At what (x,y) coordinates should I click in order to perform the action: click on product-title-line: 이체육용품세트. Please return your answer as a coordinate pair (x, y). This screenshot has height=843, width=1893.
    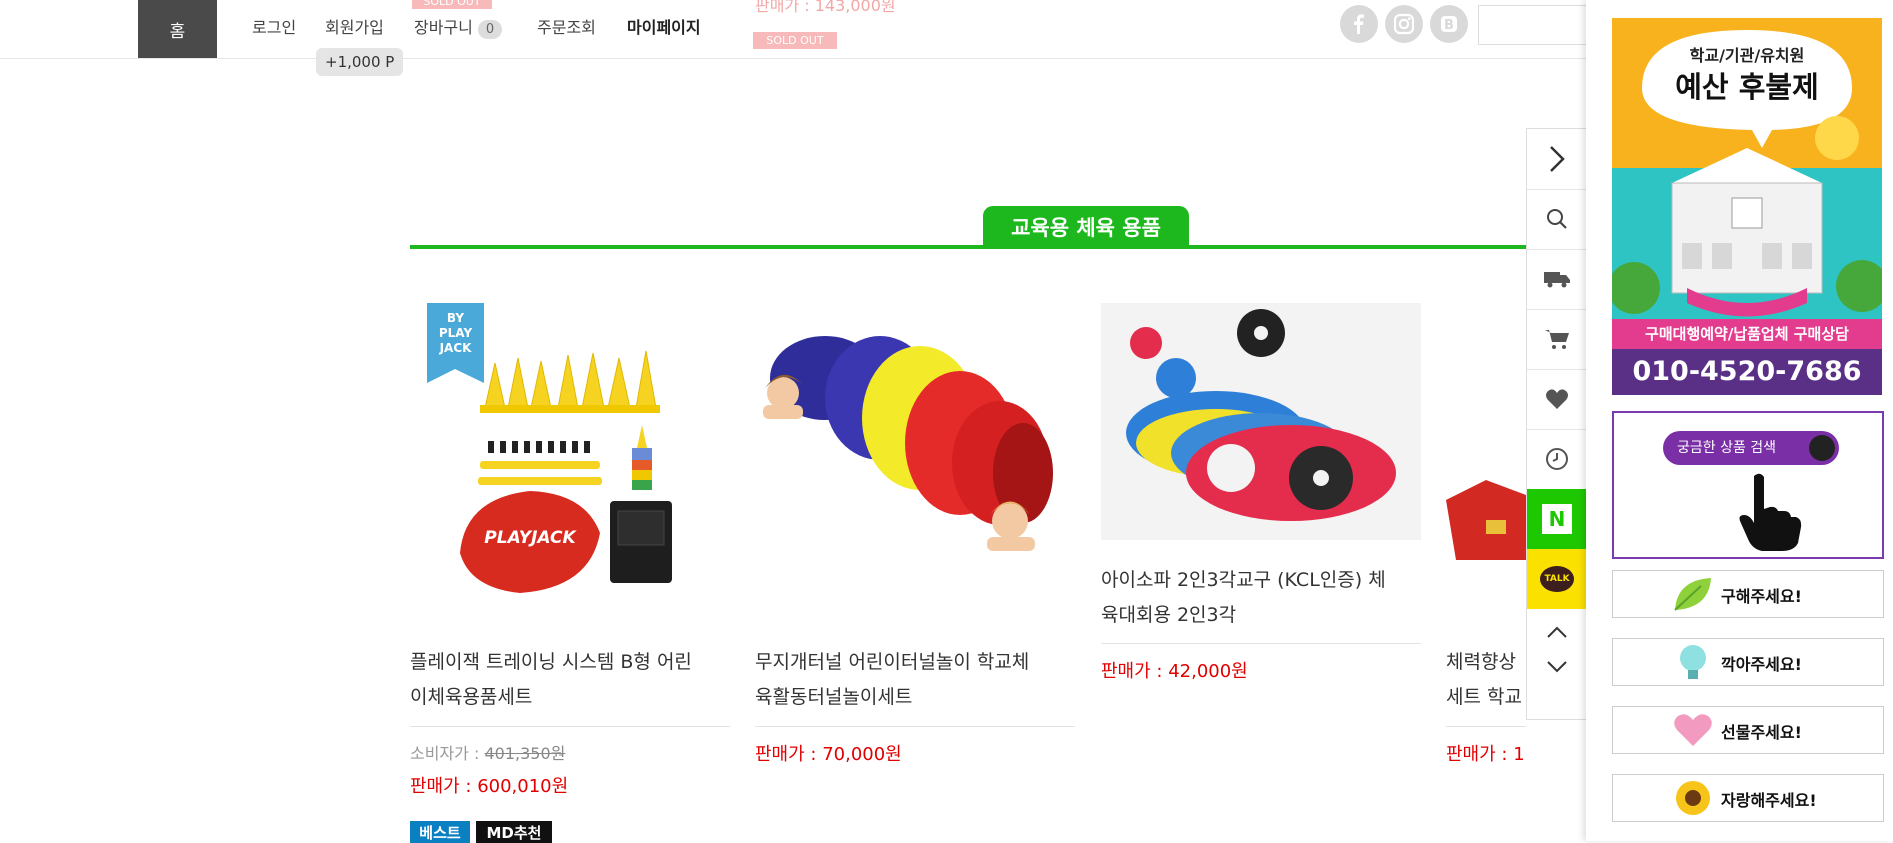
    Looking at the image, I should click on (471, 697).